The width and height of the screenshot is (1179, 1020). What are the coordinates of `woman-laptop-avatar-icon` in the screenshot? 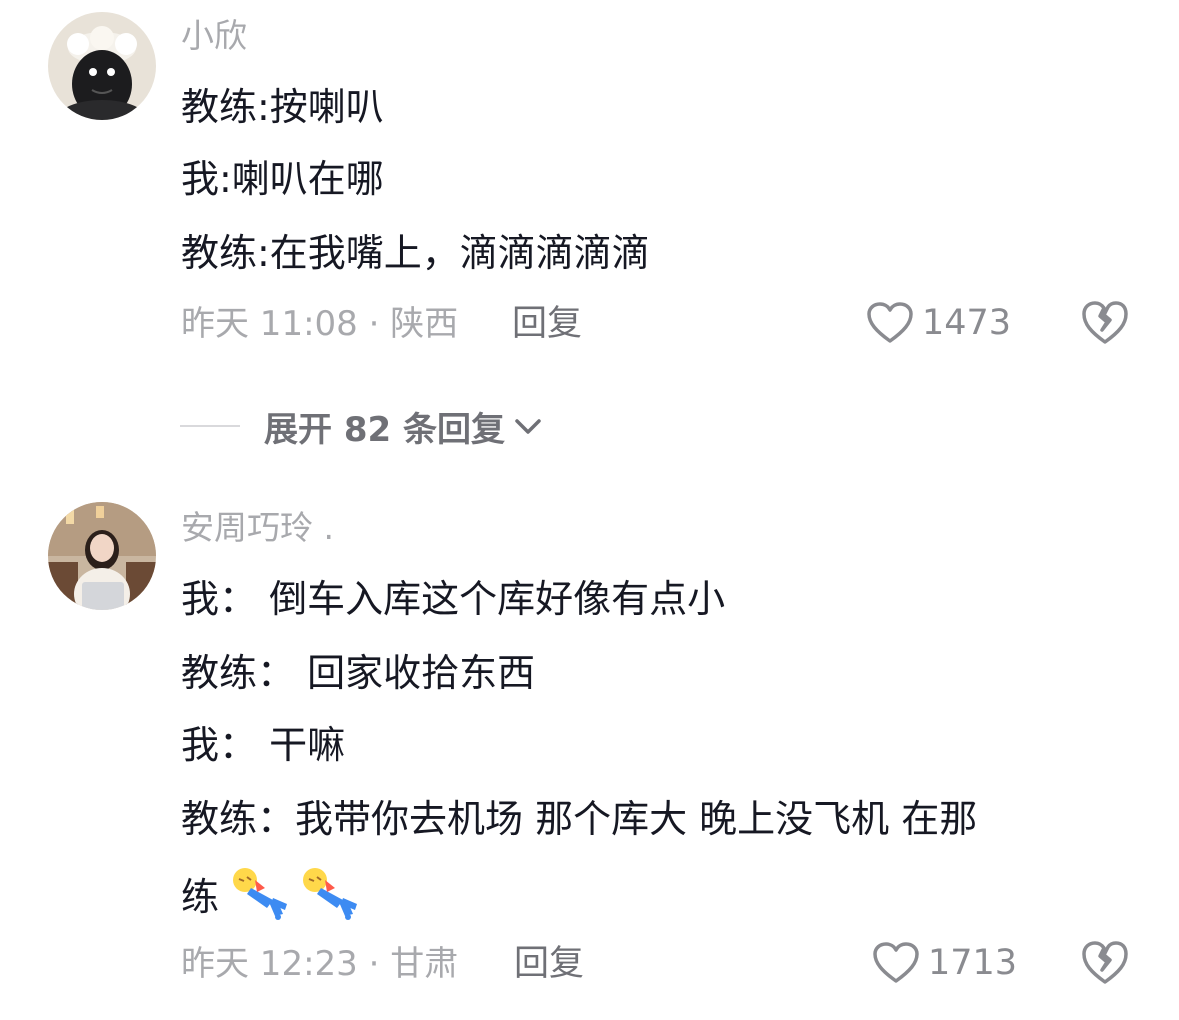 It's located at (102, 556).